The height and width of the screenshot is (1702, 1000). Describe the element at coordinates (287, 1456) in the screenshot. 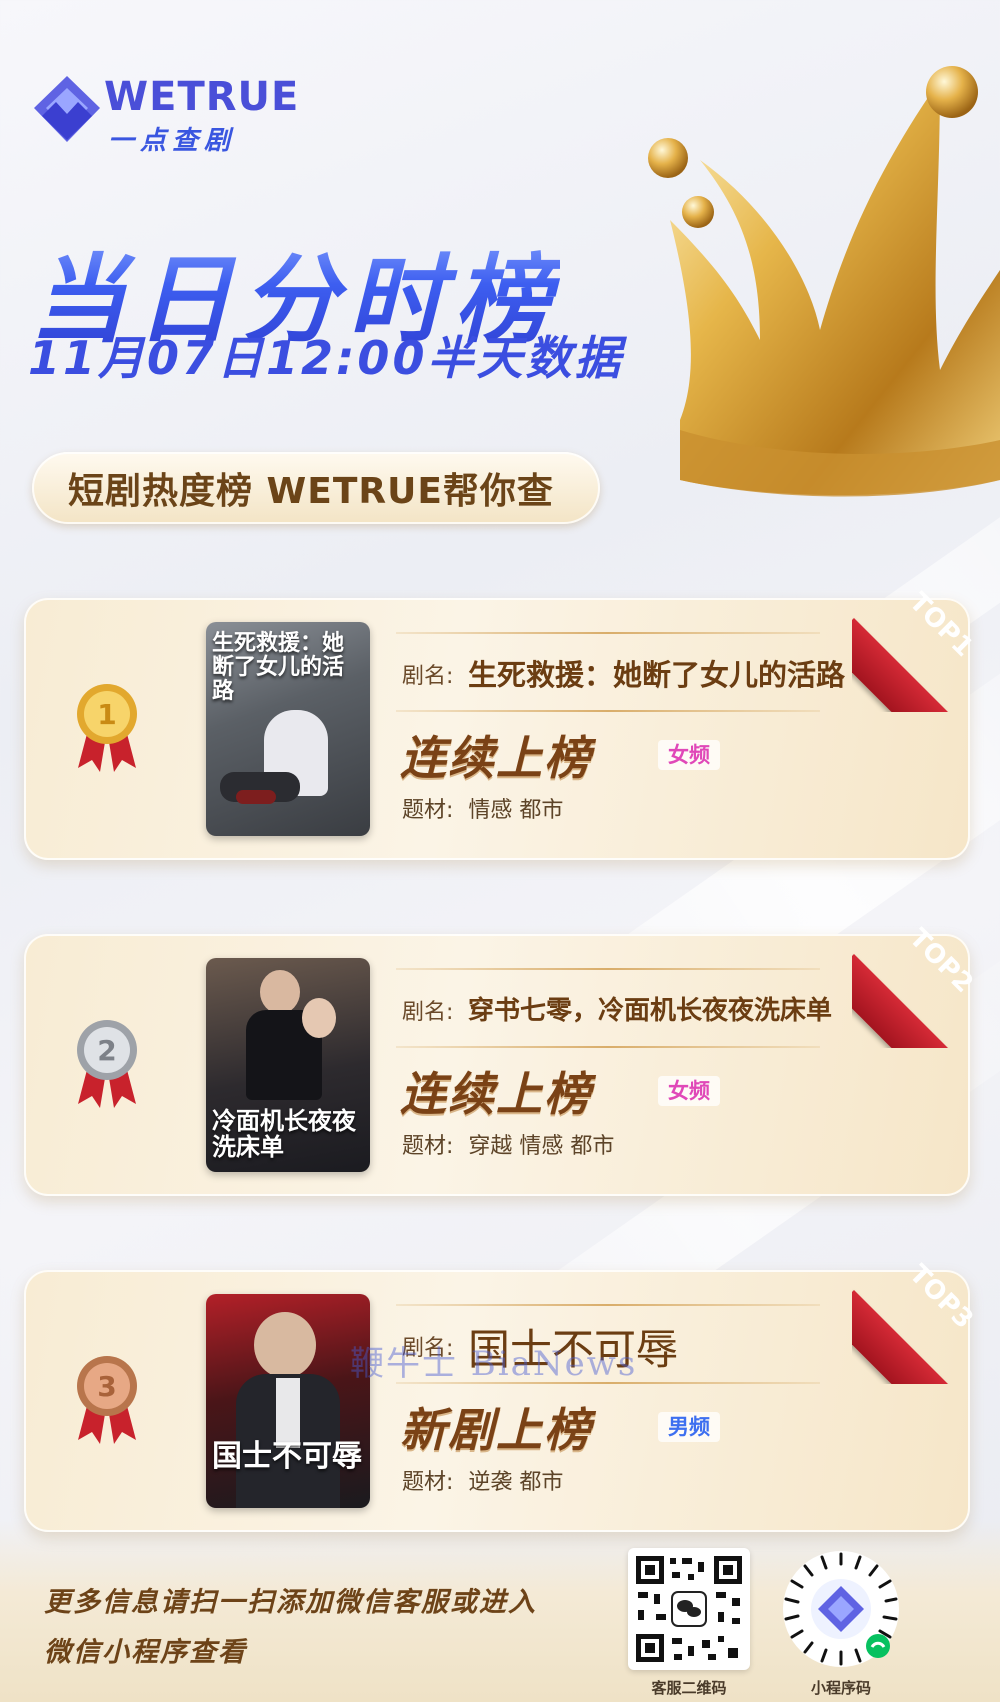

I see `poster-title: 国士不可辱` at that location.